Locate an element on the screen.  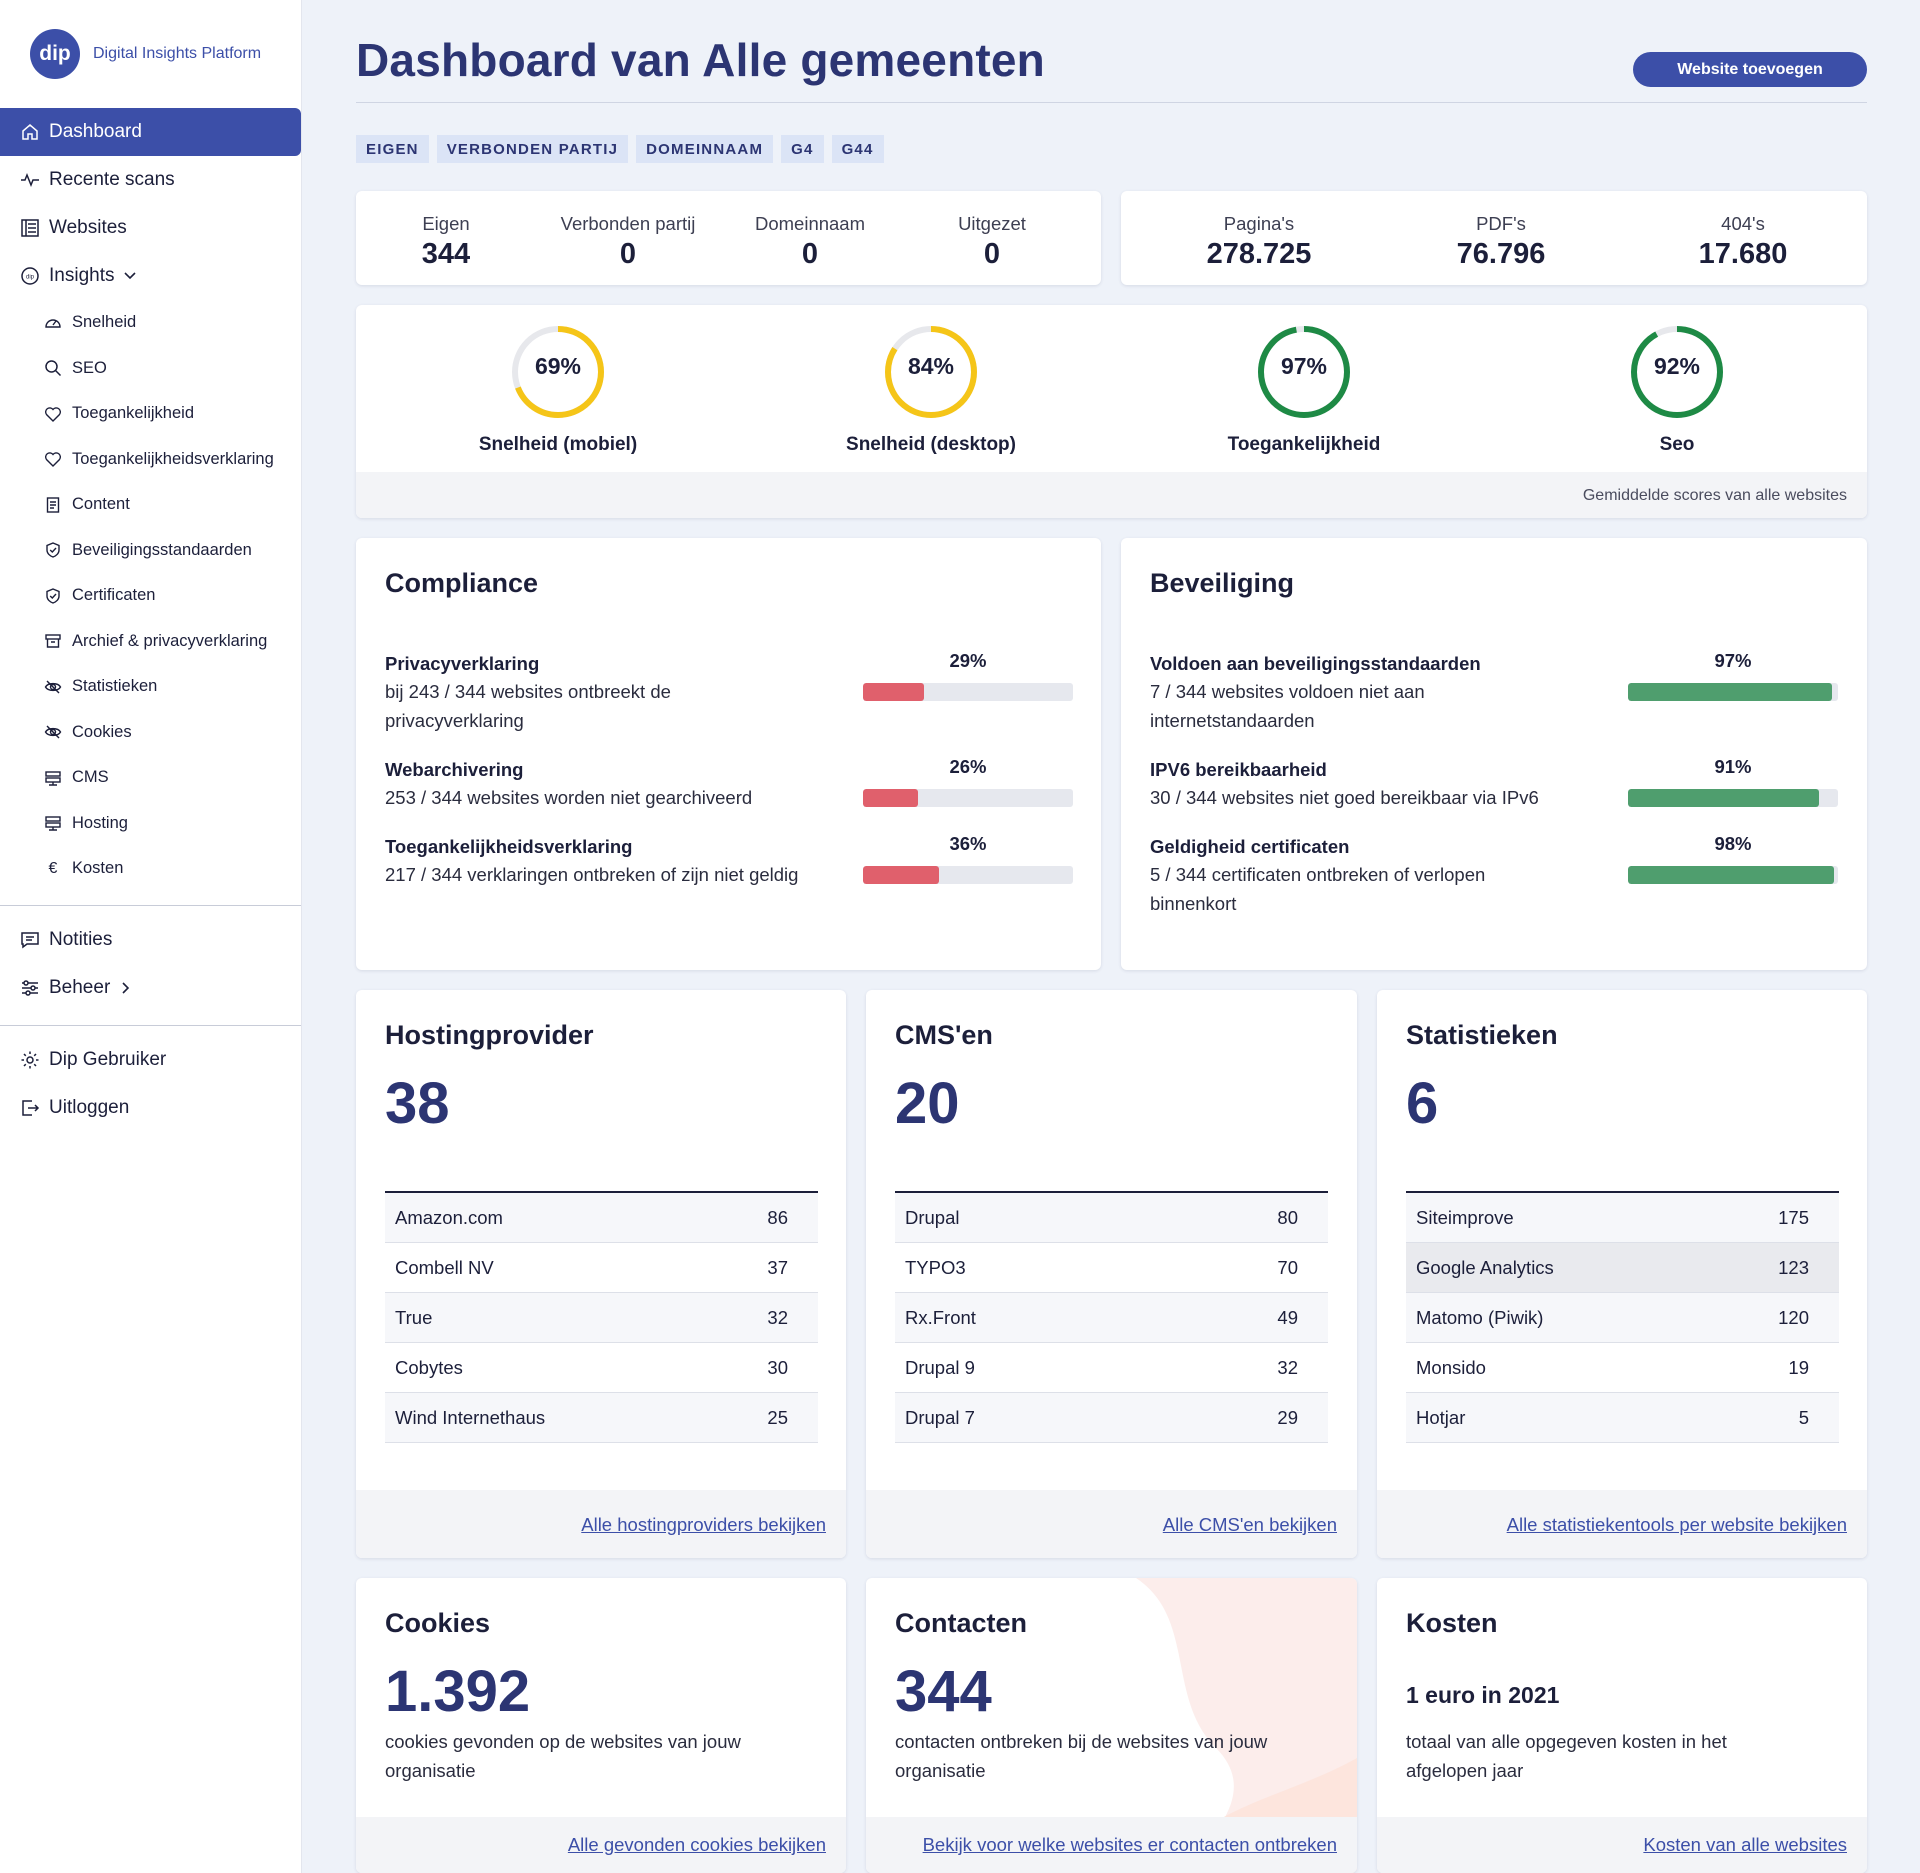
message-icon is located at coordinates (30, 940).